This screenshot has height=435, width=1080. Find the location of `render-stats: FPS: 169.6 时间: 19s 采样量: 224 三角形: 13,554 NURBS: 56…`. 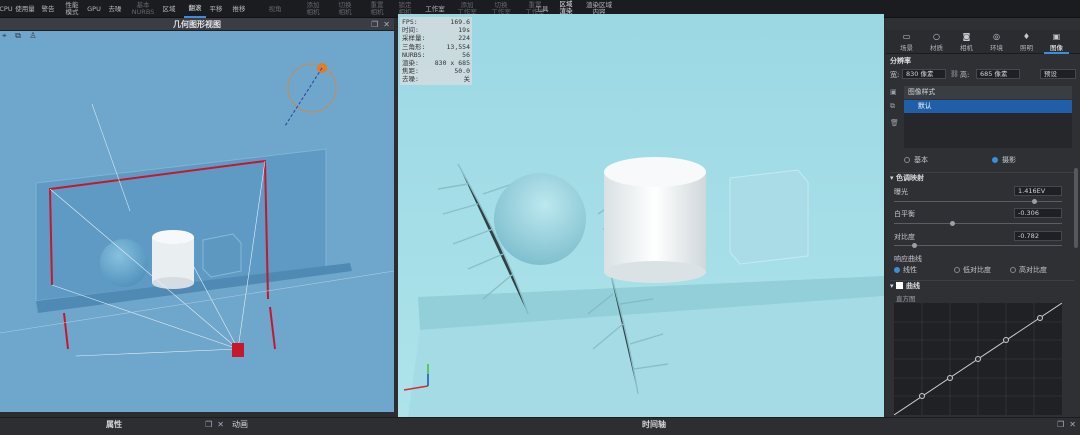

render-stats: FPS: 169.6 时间: 19s 采样量: 224 三角形: 13,554 NURBS: 56… is located at coordinates (436, 51).